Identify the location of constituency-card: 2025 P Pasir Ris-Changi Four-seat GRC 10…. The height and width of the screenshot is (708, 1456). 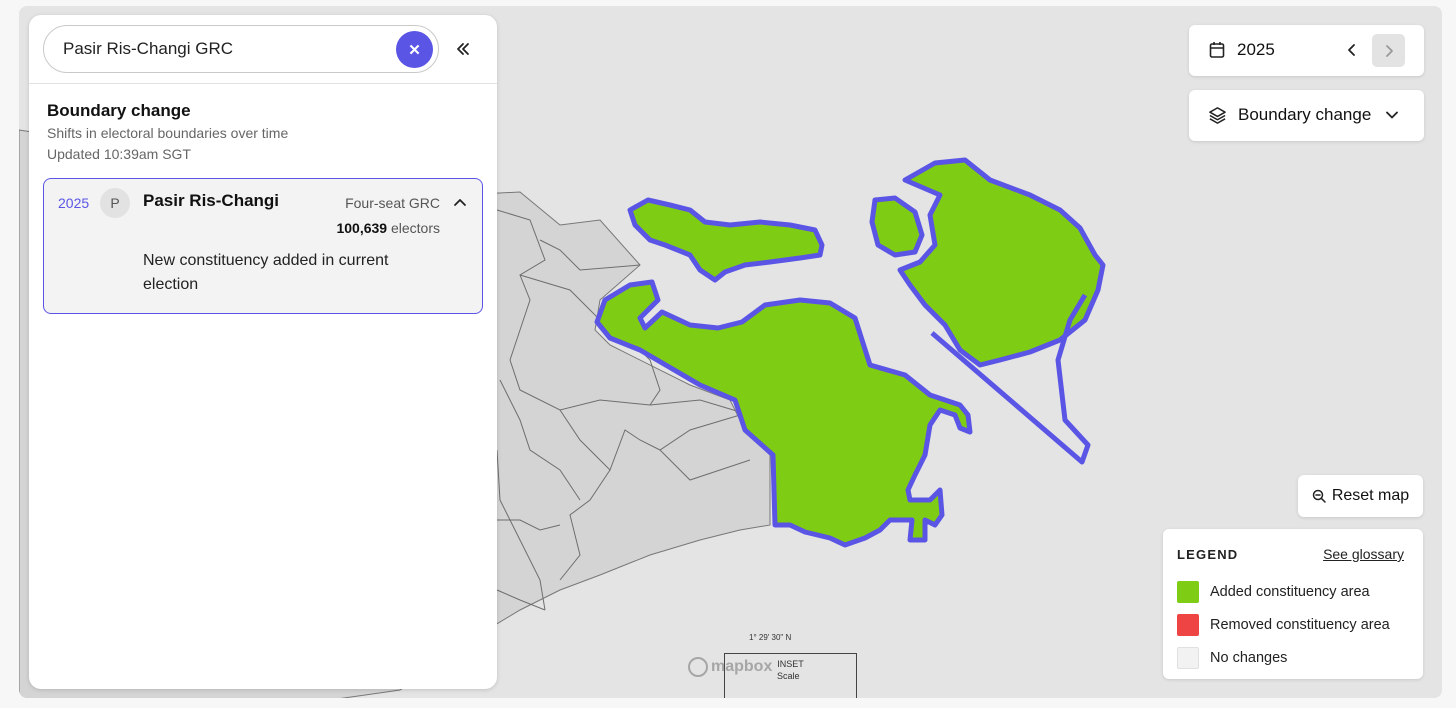
(263, 246).